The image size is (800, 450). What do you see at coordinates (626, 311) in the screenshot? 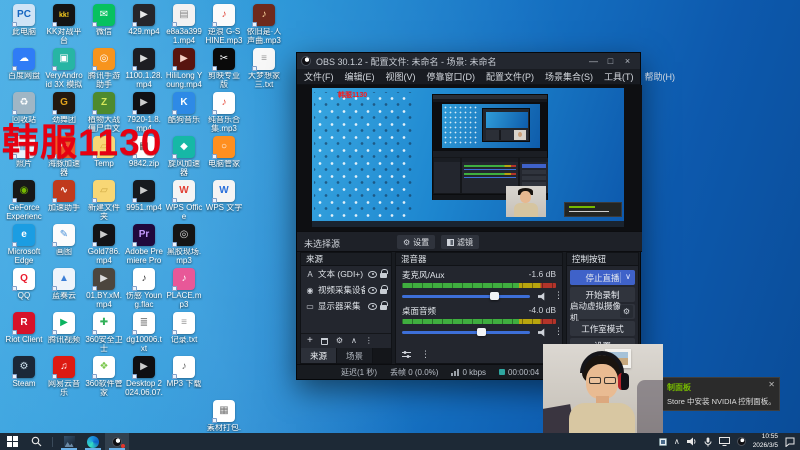
I see `gear-icon: ⚙` at bounding box center [626, 311].